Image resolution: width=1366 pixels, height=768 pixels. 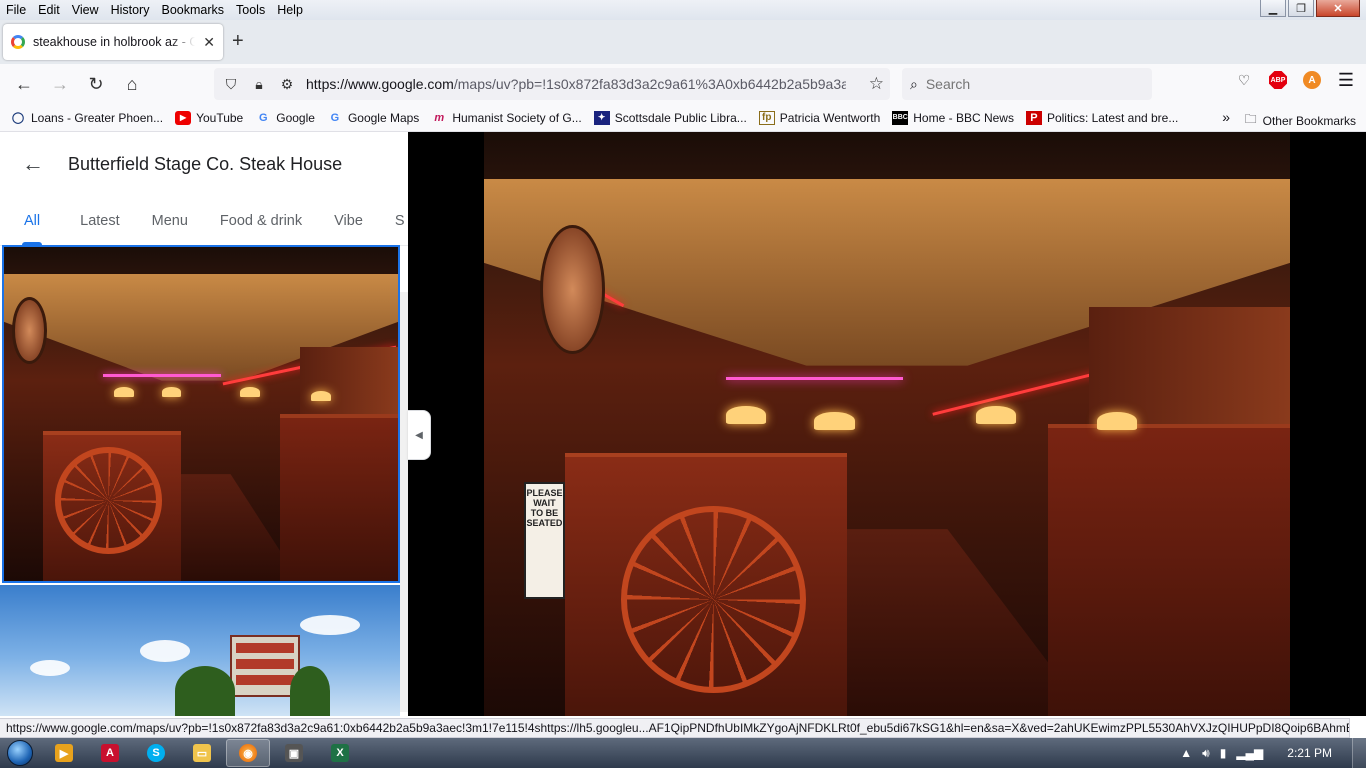 I want to click on taskbar-explorer: ▭, so click(x=202, y=753).